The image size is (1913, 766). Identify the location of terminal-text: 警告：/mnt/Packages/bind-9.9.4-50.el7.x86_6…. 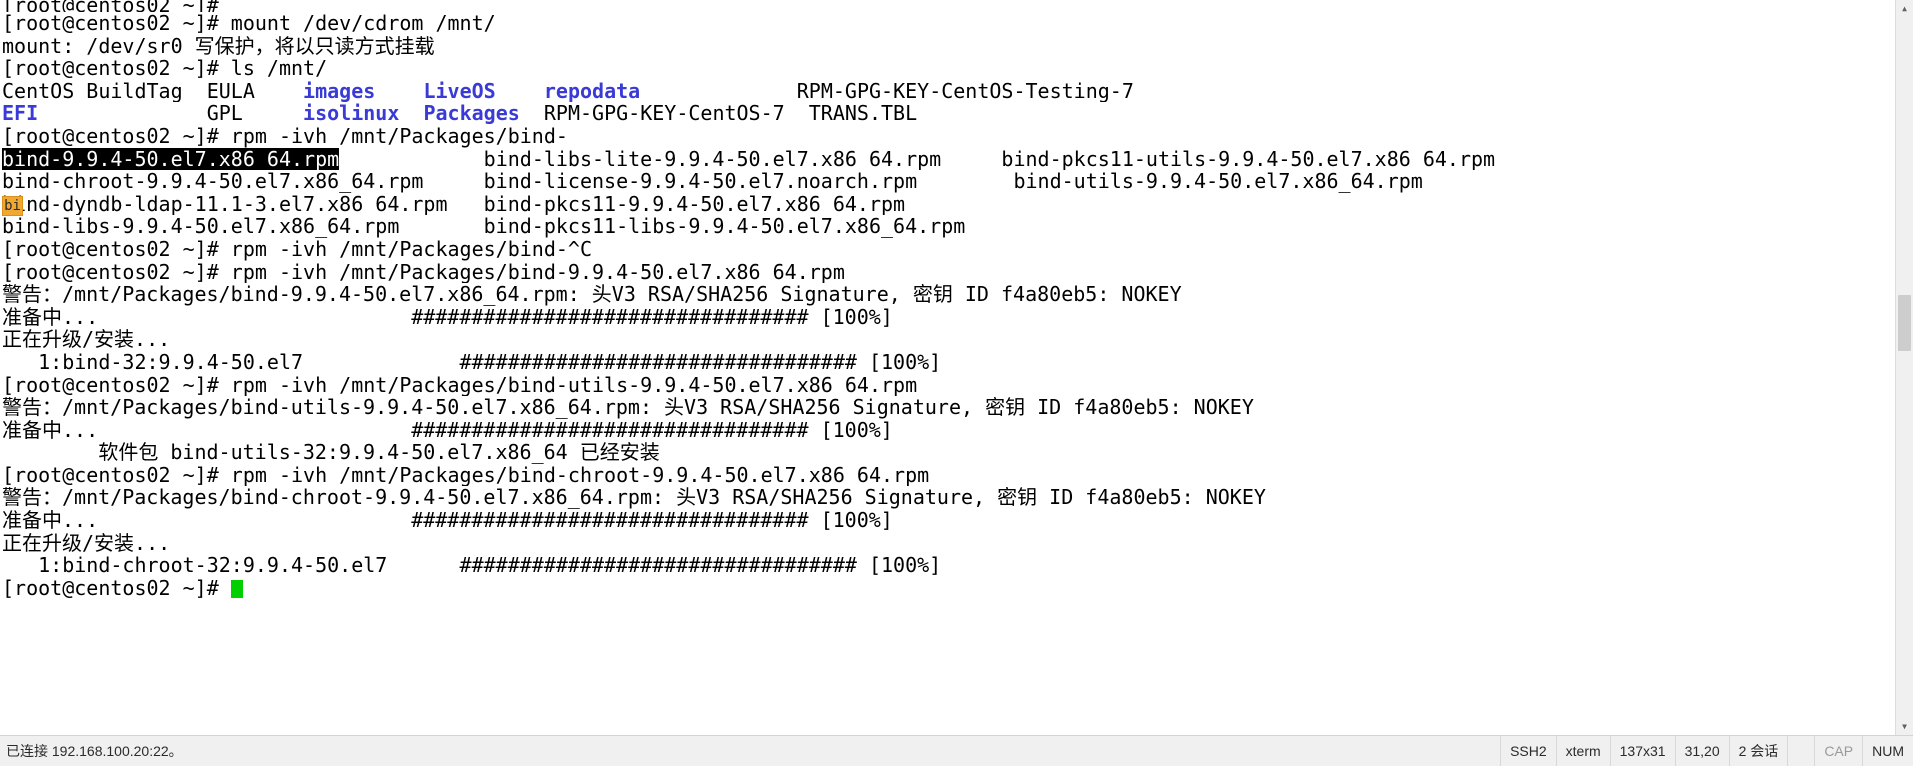
(592, 294).